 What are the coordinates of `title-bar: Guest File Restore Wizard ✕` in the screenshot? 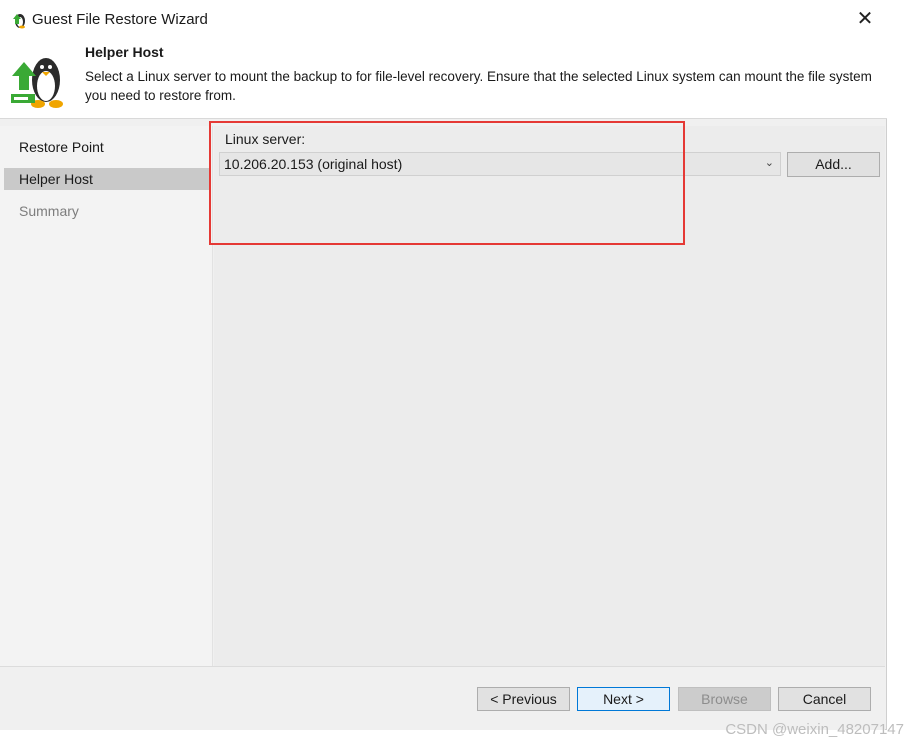 It's located at (443, 19).